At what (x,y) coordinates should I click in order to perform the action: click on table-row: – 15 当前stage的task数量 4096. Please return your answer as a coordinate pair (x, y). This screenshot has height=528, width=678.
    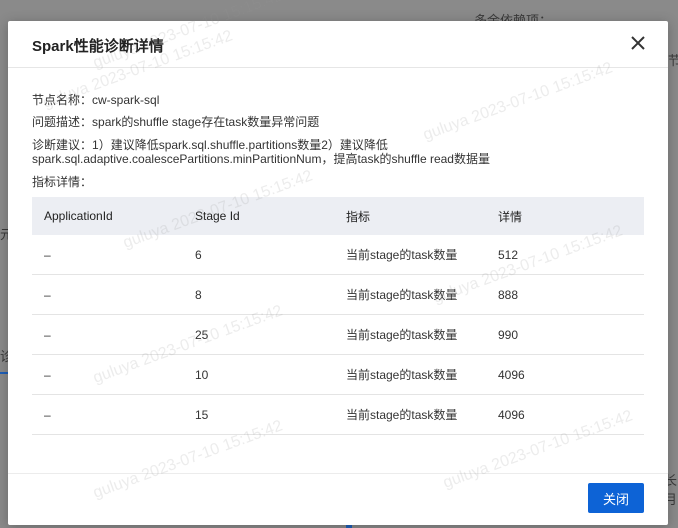
    Looking at the image, I should click on (338, 415).